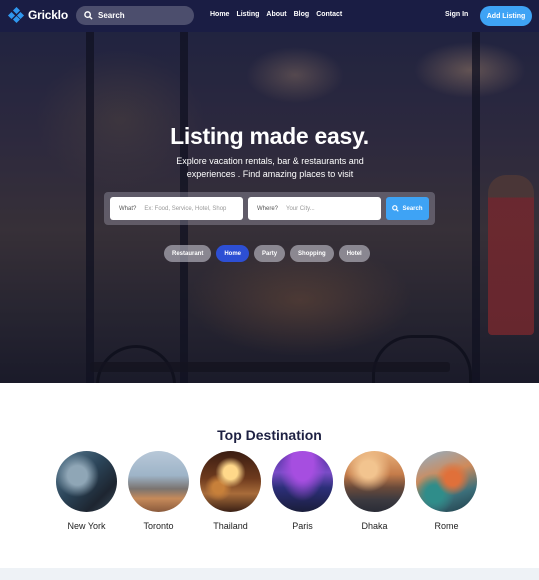 The width and height of the screenshot is (539, 580). What do you see at coordinates (233, 253) in the screenshot?
I see `chip-home: Home` at bounding box center [233, 253].